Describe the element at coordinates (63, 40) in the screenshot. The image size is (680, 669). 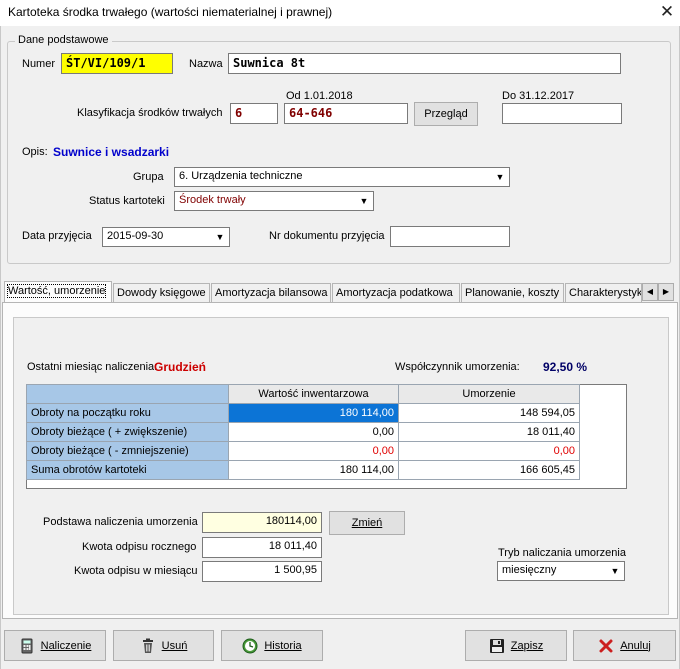
I see `dane-podstawowe-legend: Dane podstawowe` at that location.